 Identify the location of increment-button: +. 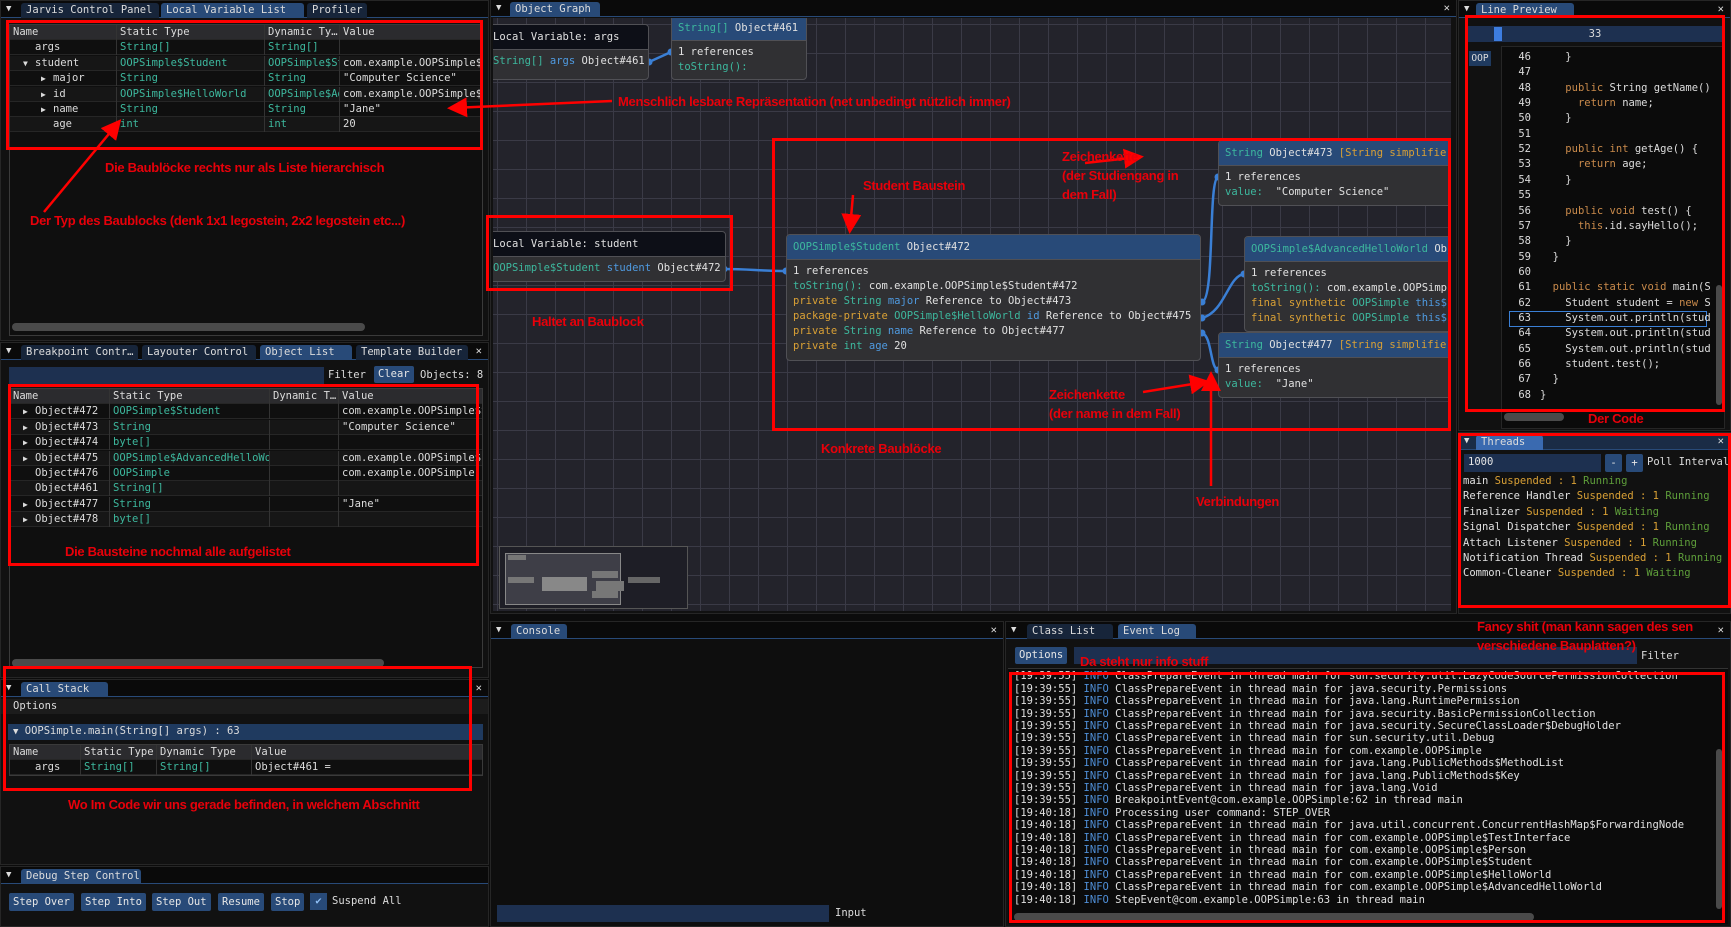
(1634, 463).